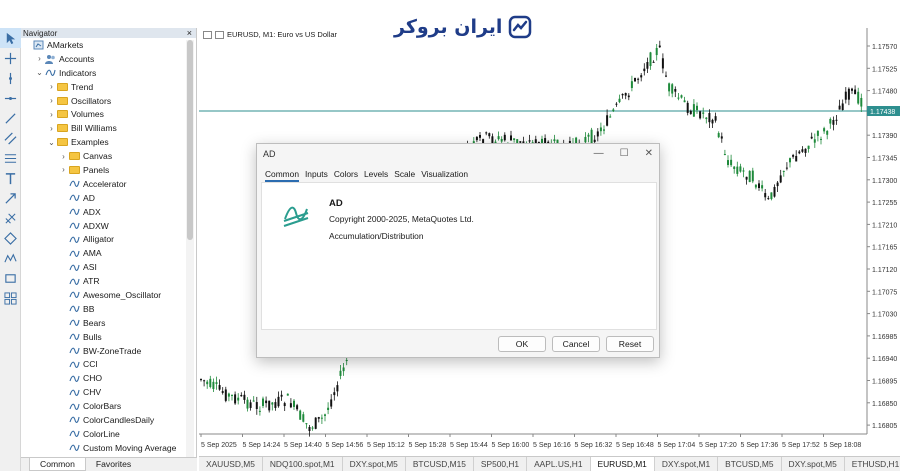 Image resolution: width=900 pixels, height=471 pixels. What do you see at coordinates (104, 198) in the screenshot?
I see `tree-item: AD` at bounding box center [104, 198].